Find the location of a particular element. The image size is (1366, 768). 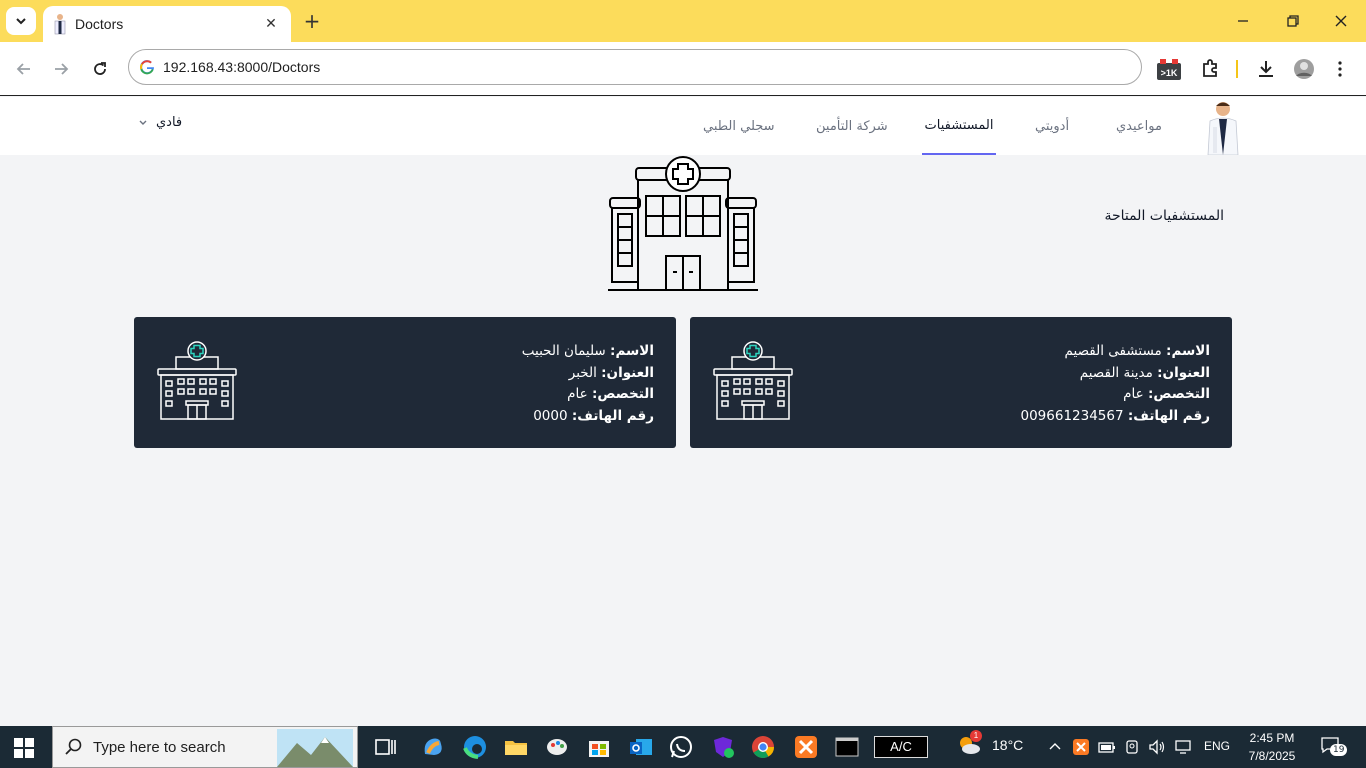

nav-link-hospitals: المستشفيات is located at coordinates (959, 126).